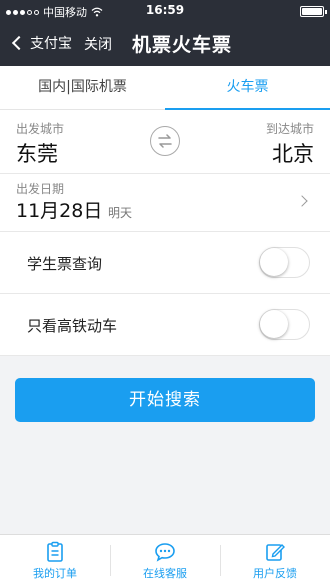 This screenshot has width=330, height=586. Describe the element at coordinates (82, 87) in the screenshot. I see `tab-flights: 国内|国际机票` at that location.